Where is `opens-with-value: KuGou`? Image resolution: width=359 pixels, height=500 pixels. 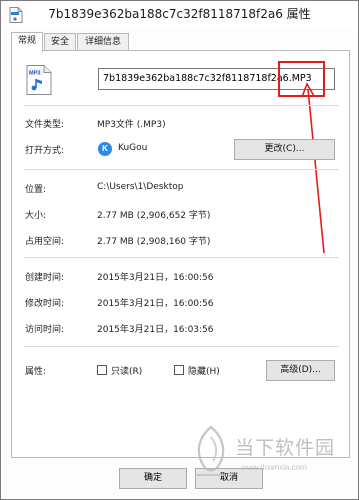
opens-with-value: KuGou is located at coordinates (133, 148).